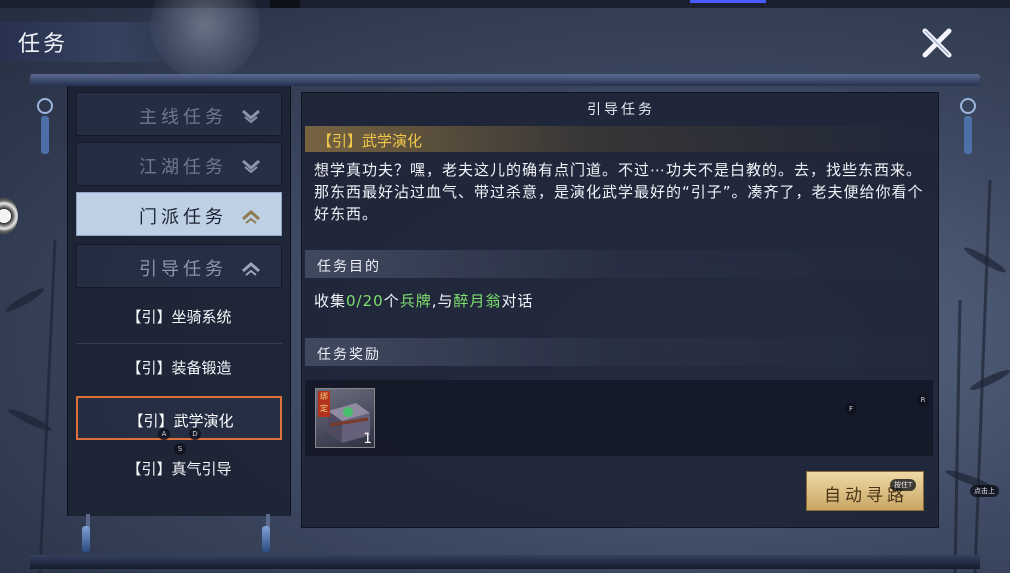 The height and width of the screenshot is (573, 1010). What do you see at coordinates (164, 434) in the screenshot?
I see `hotkey-a: A` at bounding box center [164, 434].